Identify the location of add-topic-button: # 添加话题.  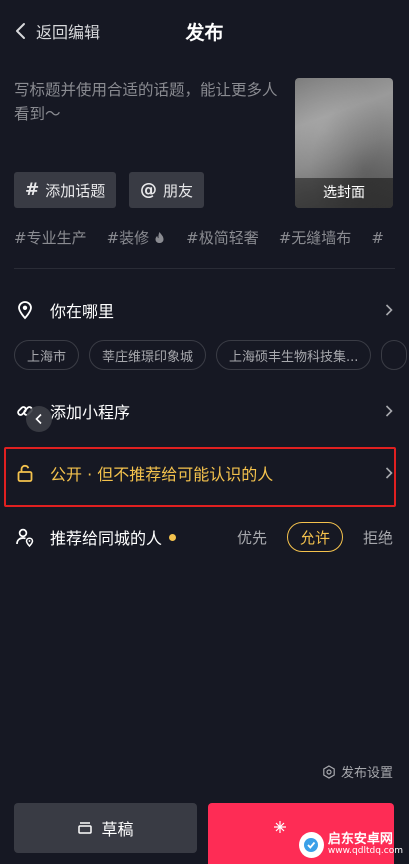
(65, 190).